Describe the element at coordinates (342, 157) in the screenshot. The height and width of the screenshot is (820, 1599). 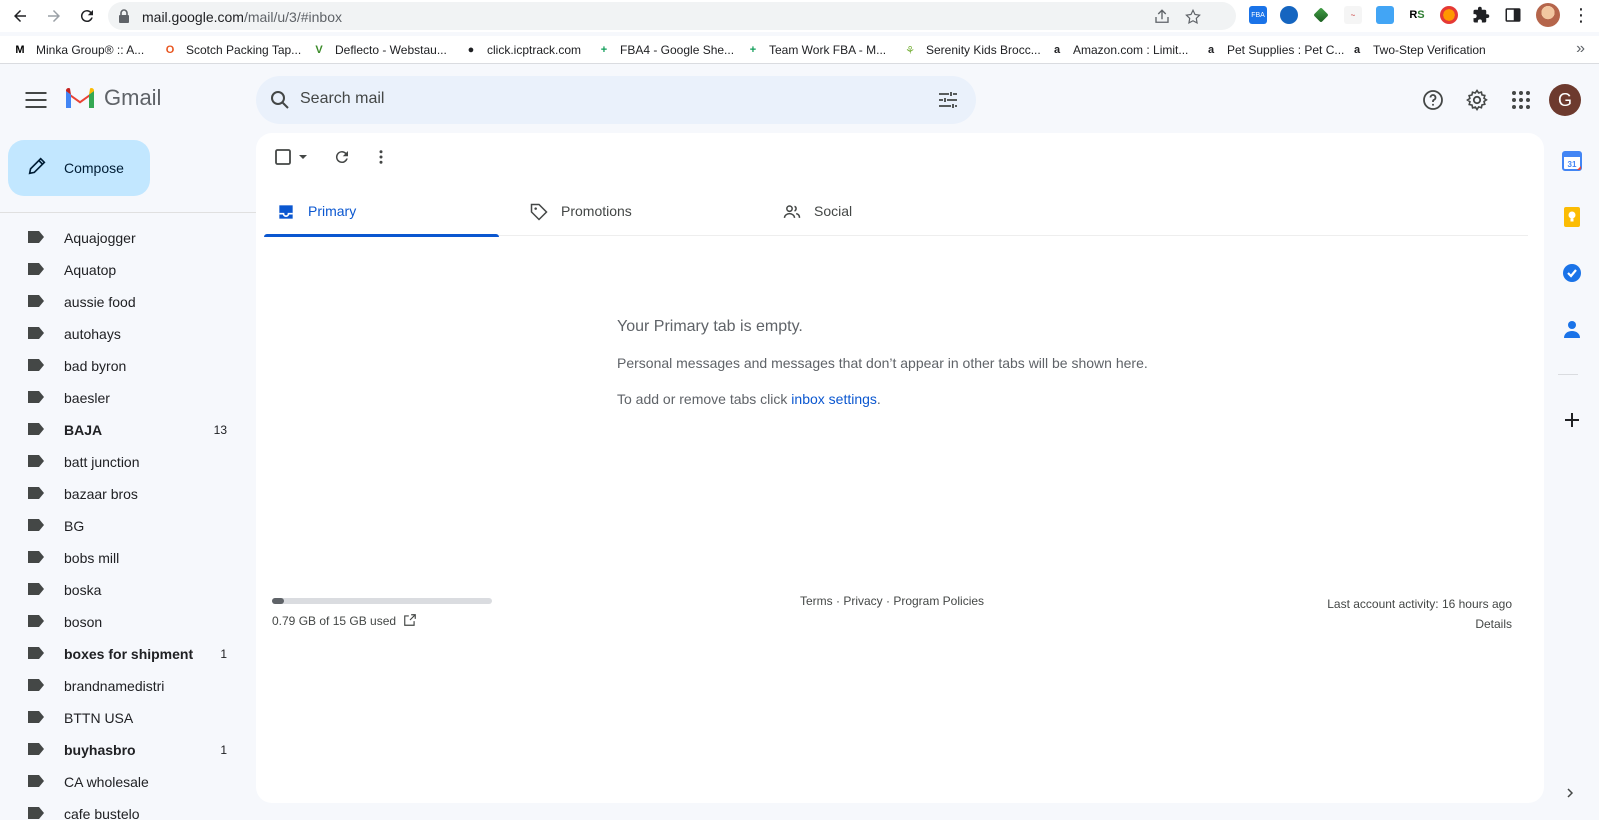
I see `refresh-button` at that location.